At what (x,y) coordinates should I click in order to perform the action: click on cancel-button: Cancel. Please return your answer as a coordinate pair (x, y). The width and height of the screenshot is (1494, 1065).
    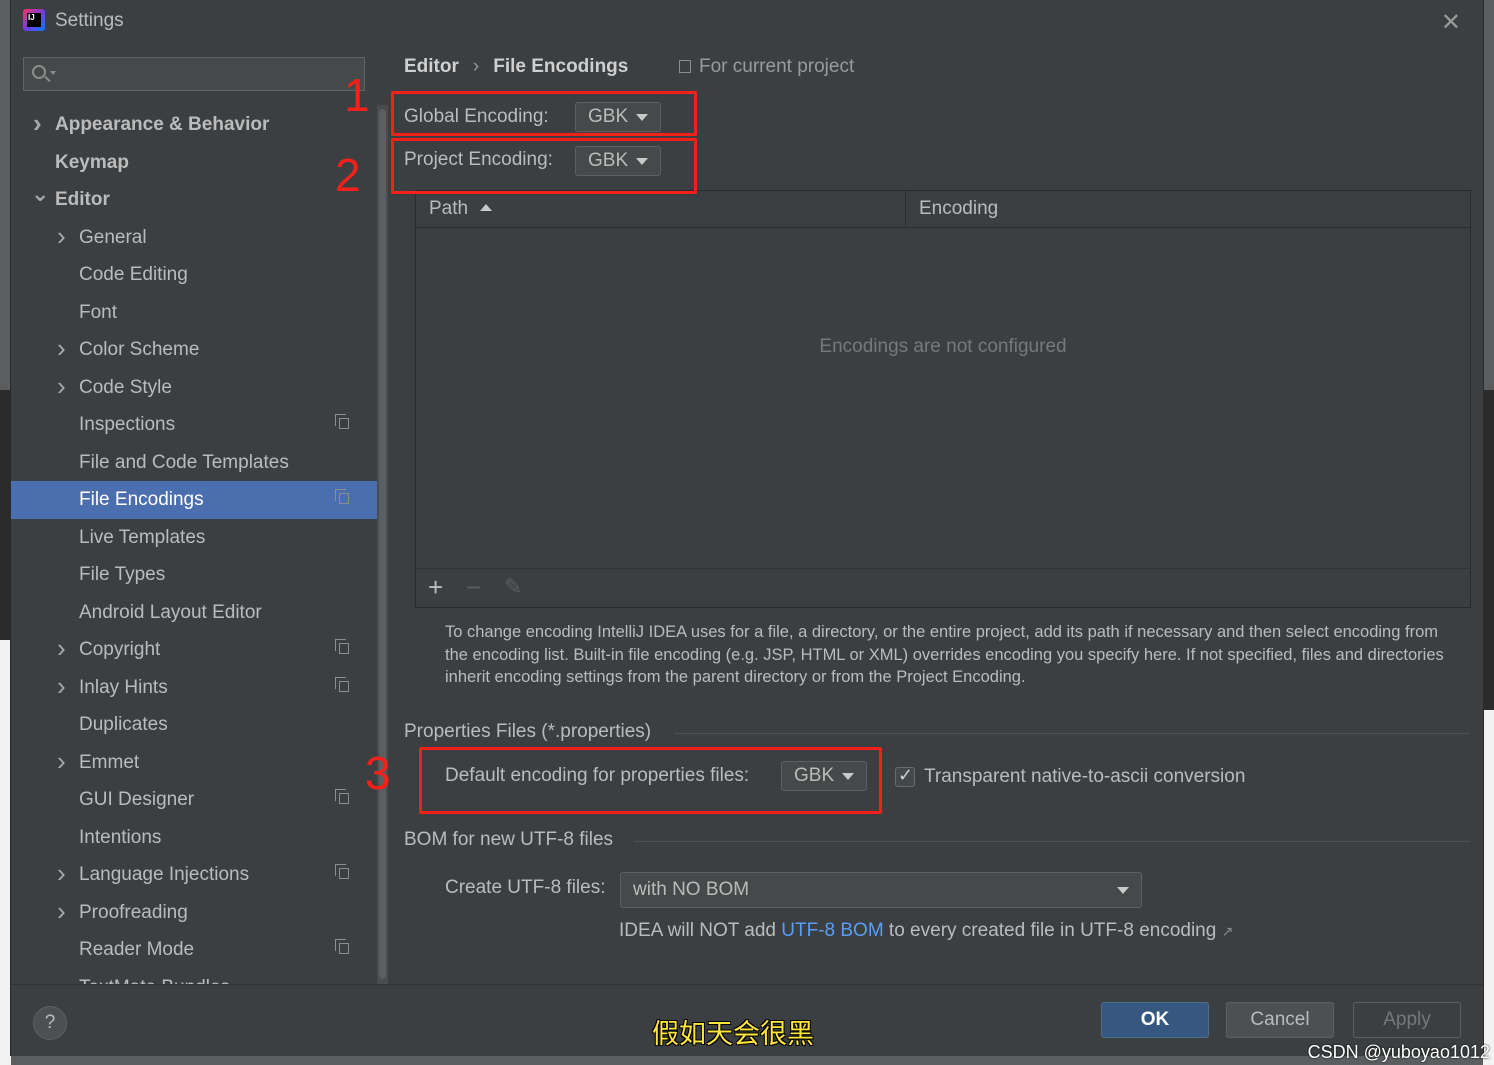
    Looking at the image, I should click on (1280, 1020).